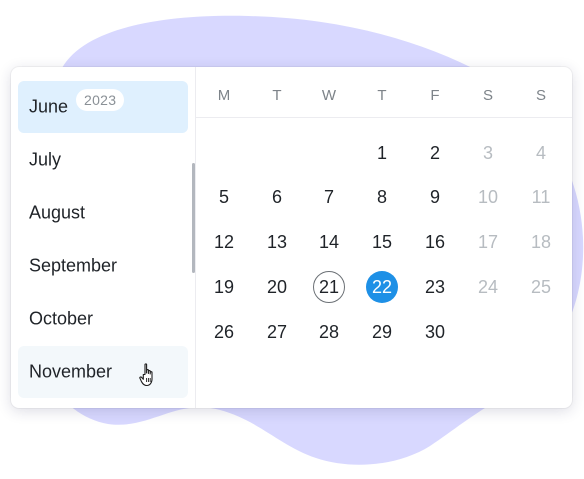 This screenshot has width=584, height=479. Describe the element at coordinates (488, 287) in the screenshot. I see `calendar-day: 24` at that location.